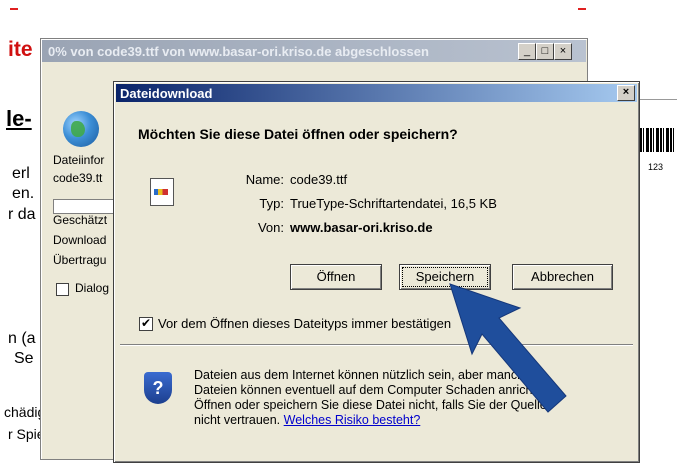  I want to click on pointer-arrow-shape, so click(508, 348).